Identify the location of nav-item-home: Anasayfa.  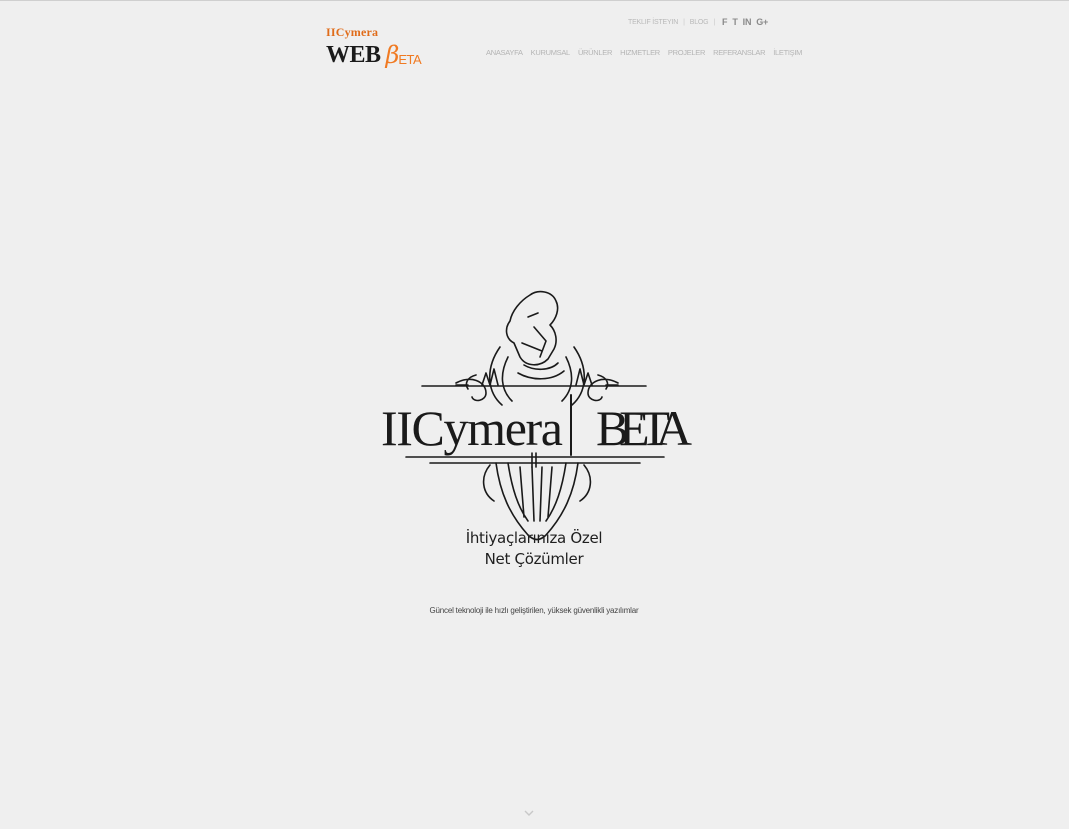
(504, 52).